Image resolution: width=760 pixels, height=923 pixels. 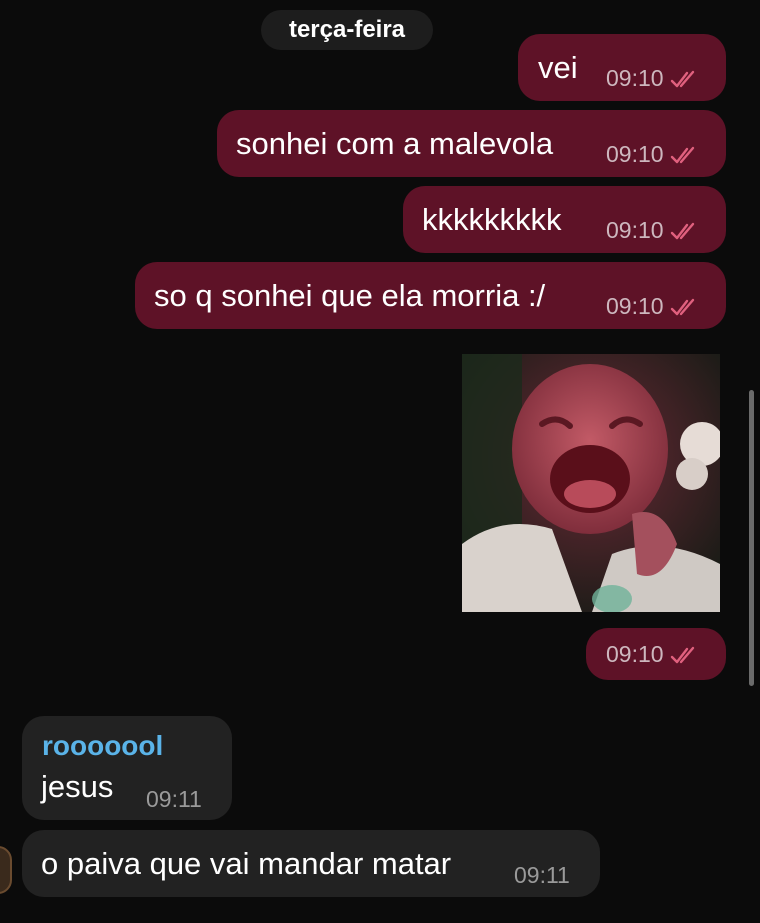 I want to click on media-timestamp: 09:10, so click(x=656, y=654).